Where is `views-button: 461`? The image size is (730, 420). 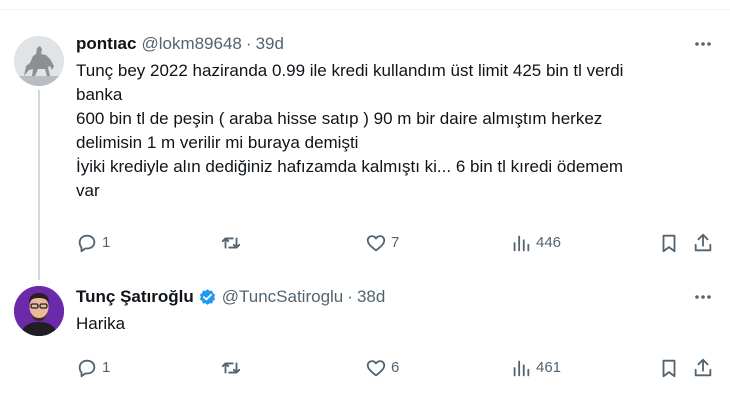
views-button: 461 is located at coordinates (535, 368).